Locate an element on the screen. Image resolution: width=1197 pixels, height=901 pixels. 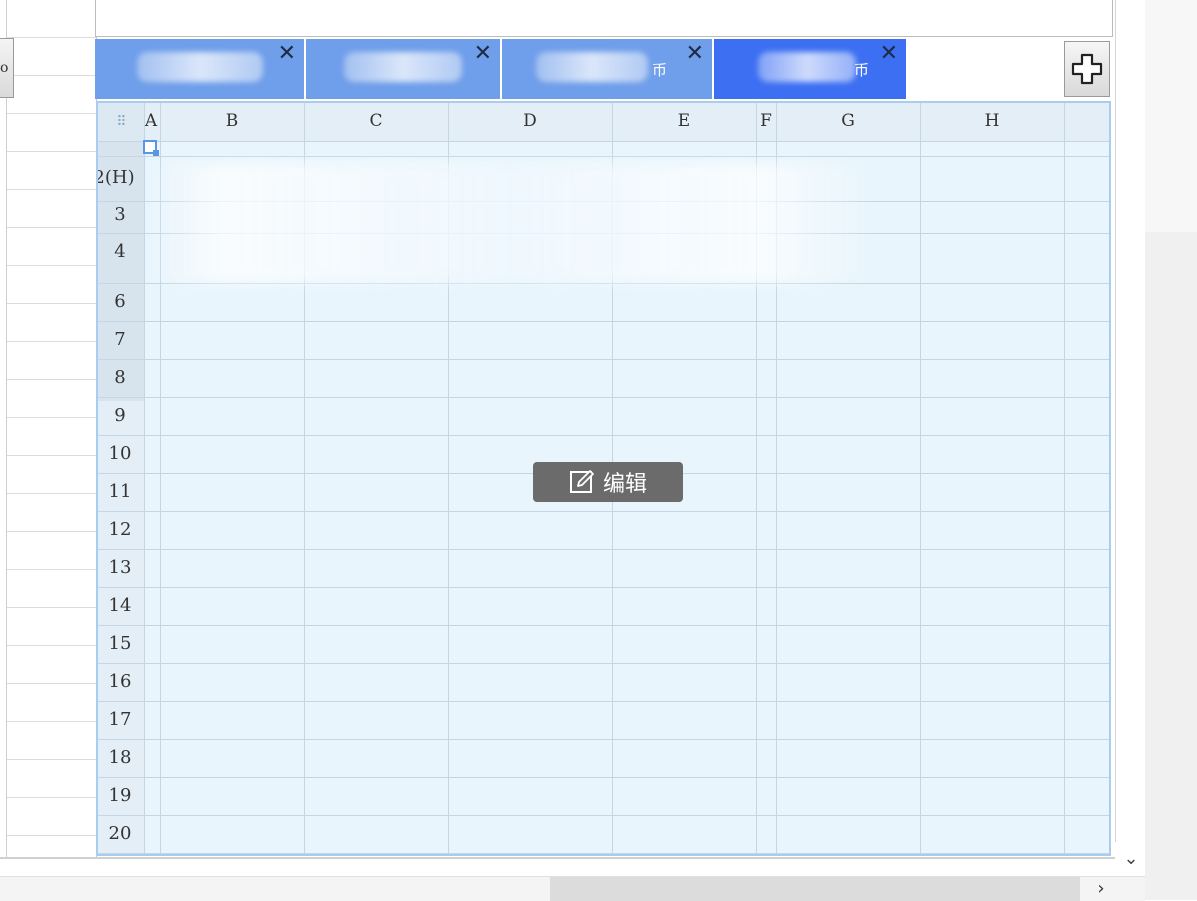
row-label-13: 13 is located at coordinates (120, 567).